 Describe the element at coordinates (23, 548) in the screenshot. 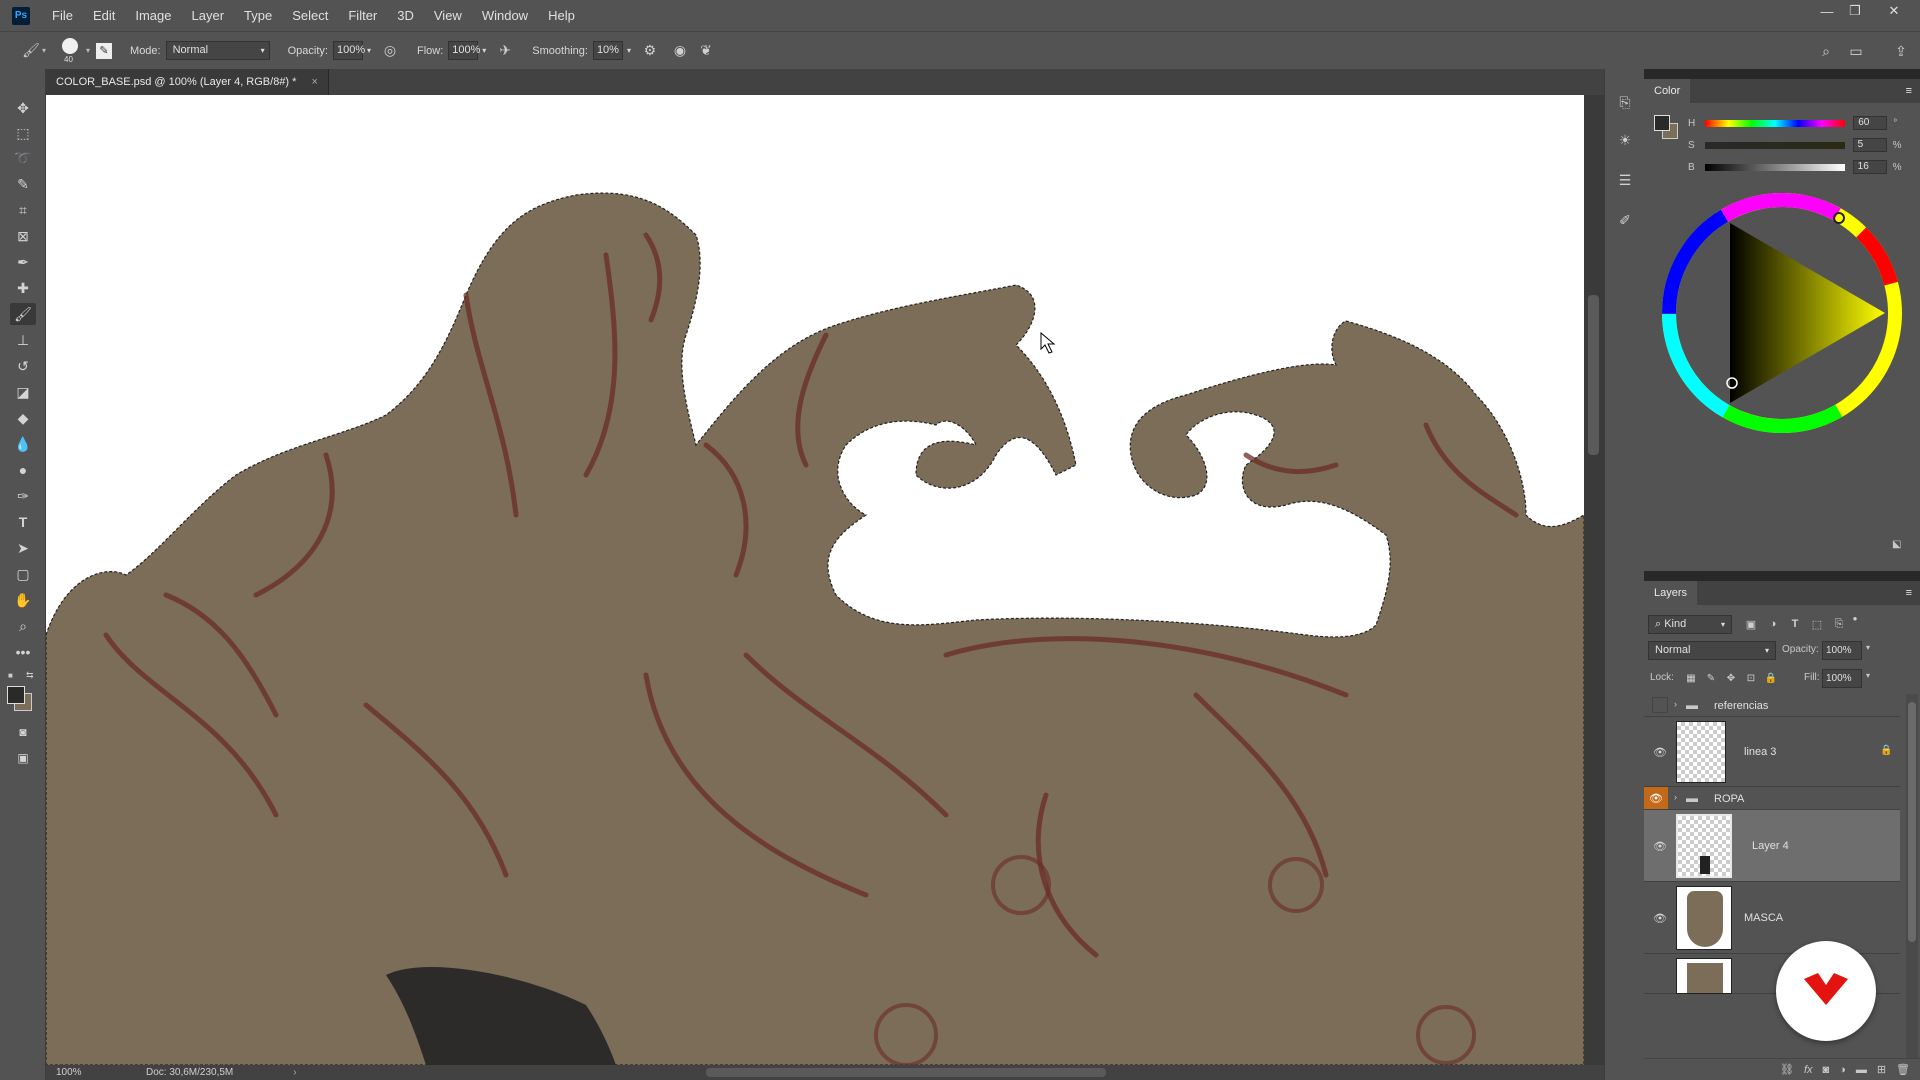

I see `path-selection-tool-icon: ➤` at that location.